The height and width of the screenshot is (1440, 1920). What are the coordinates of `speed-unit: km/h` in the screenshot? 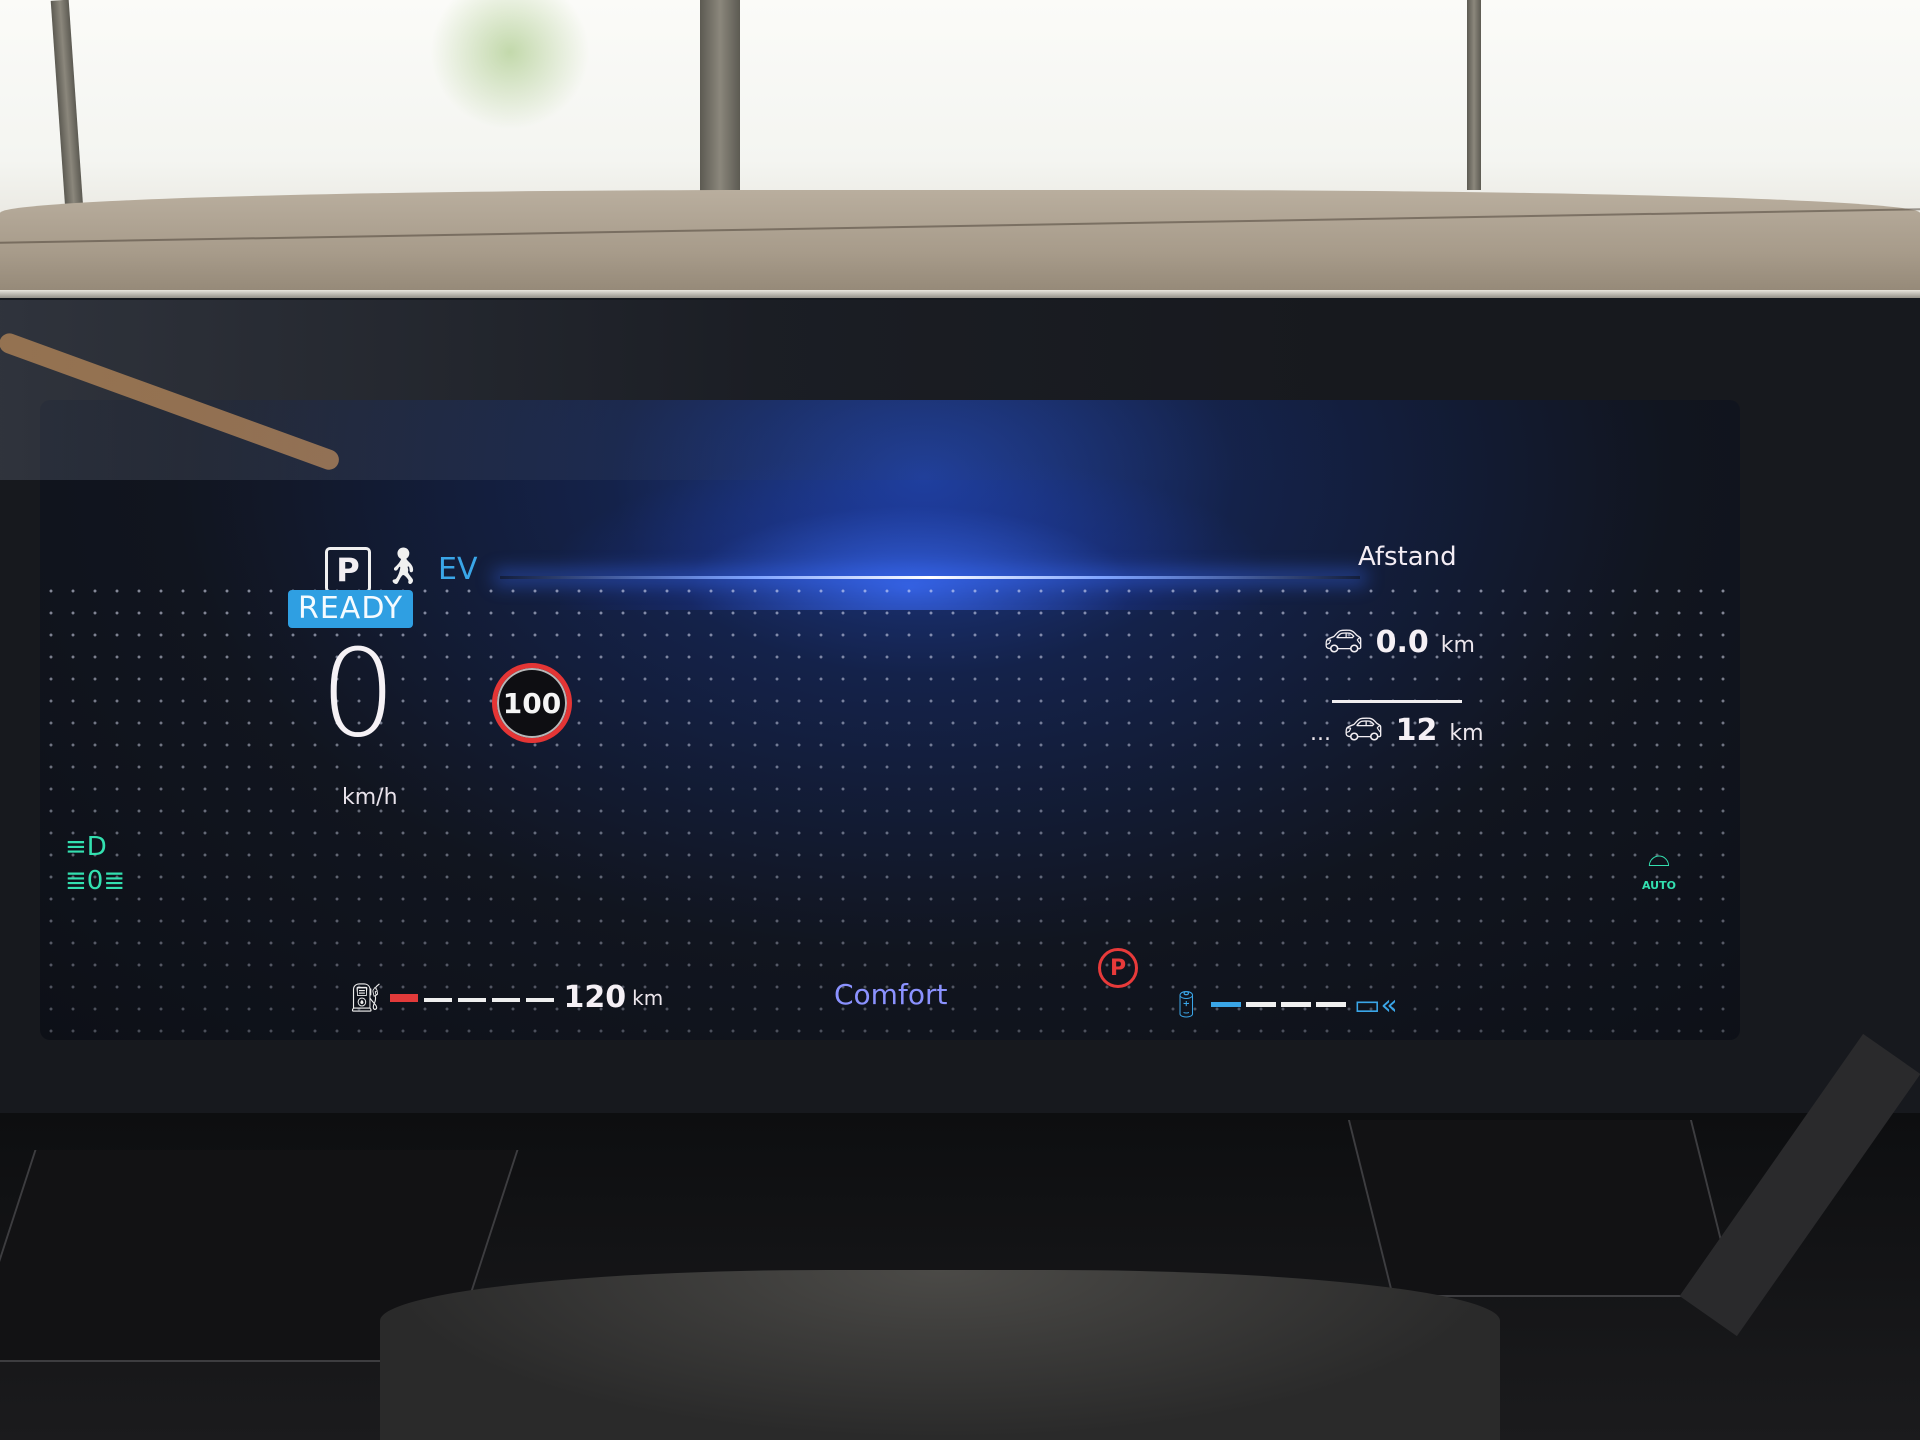 It's located at (370, 797).